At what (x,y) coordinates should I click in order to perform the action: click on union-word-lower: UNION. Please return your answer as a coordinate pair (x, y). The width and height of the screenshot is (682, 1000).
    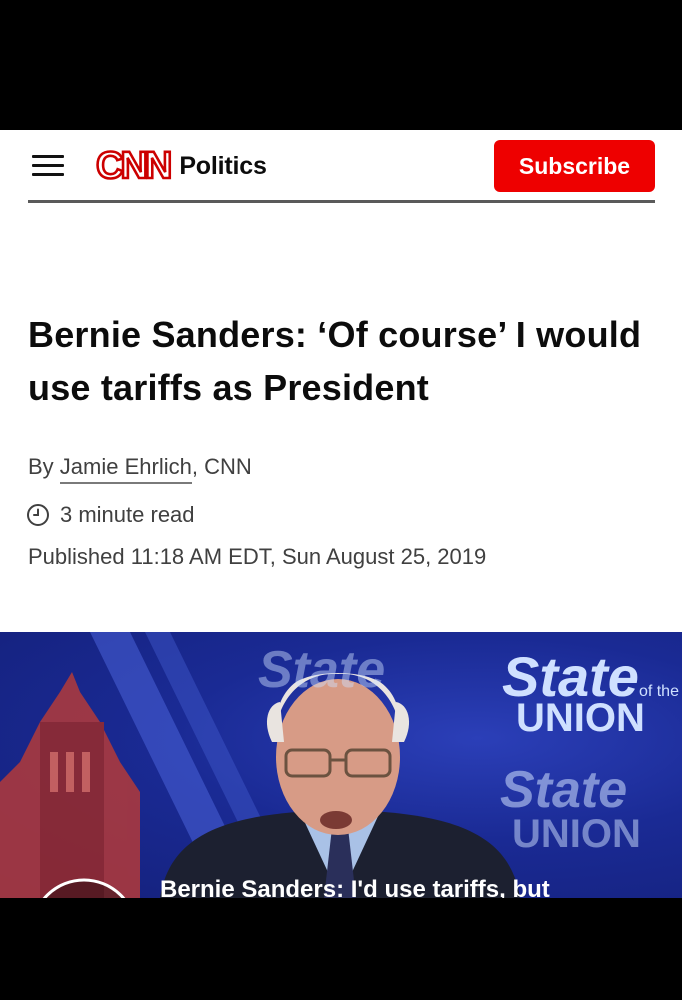
    Looking at the image, I should click on (576, 834).